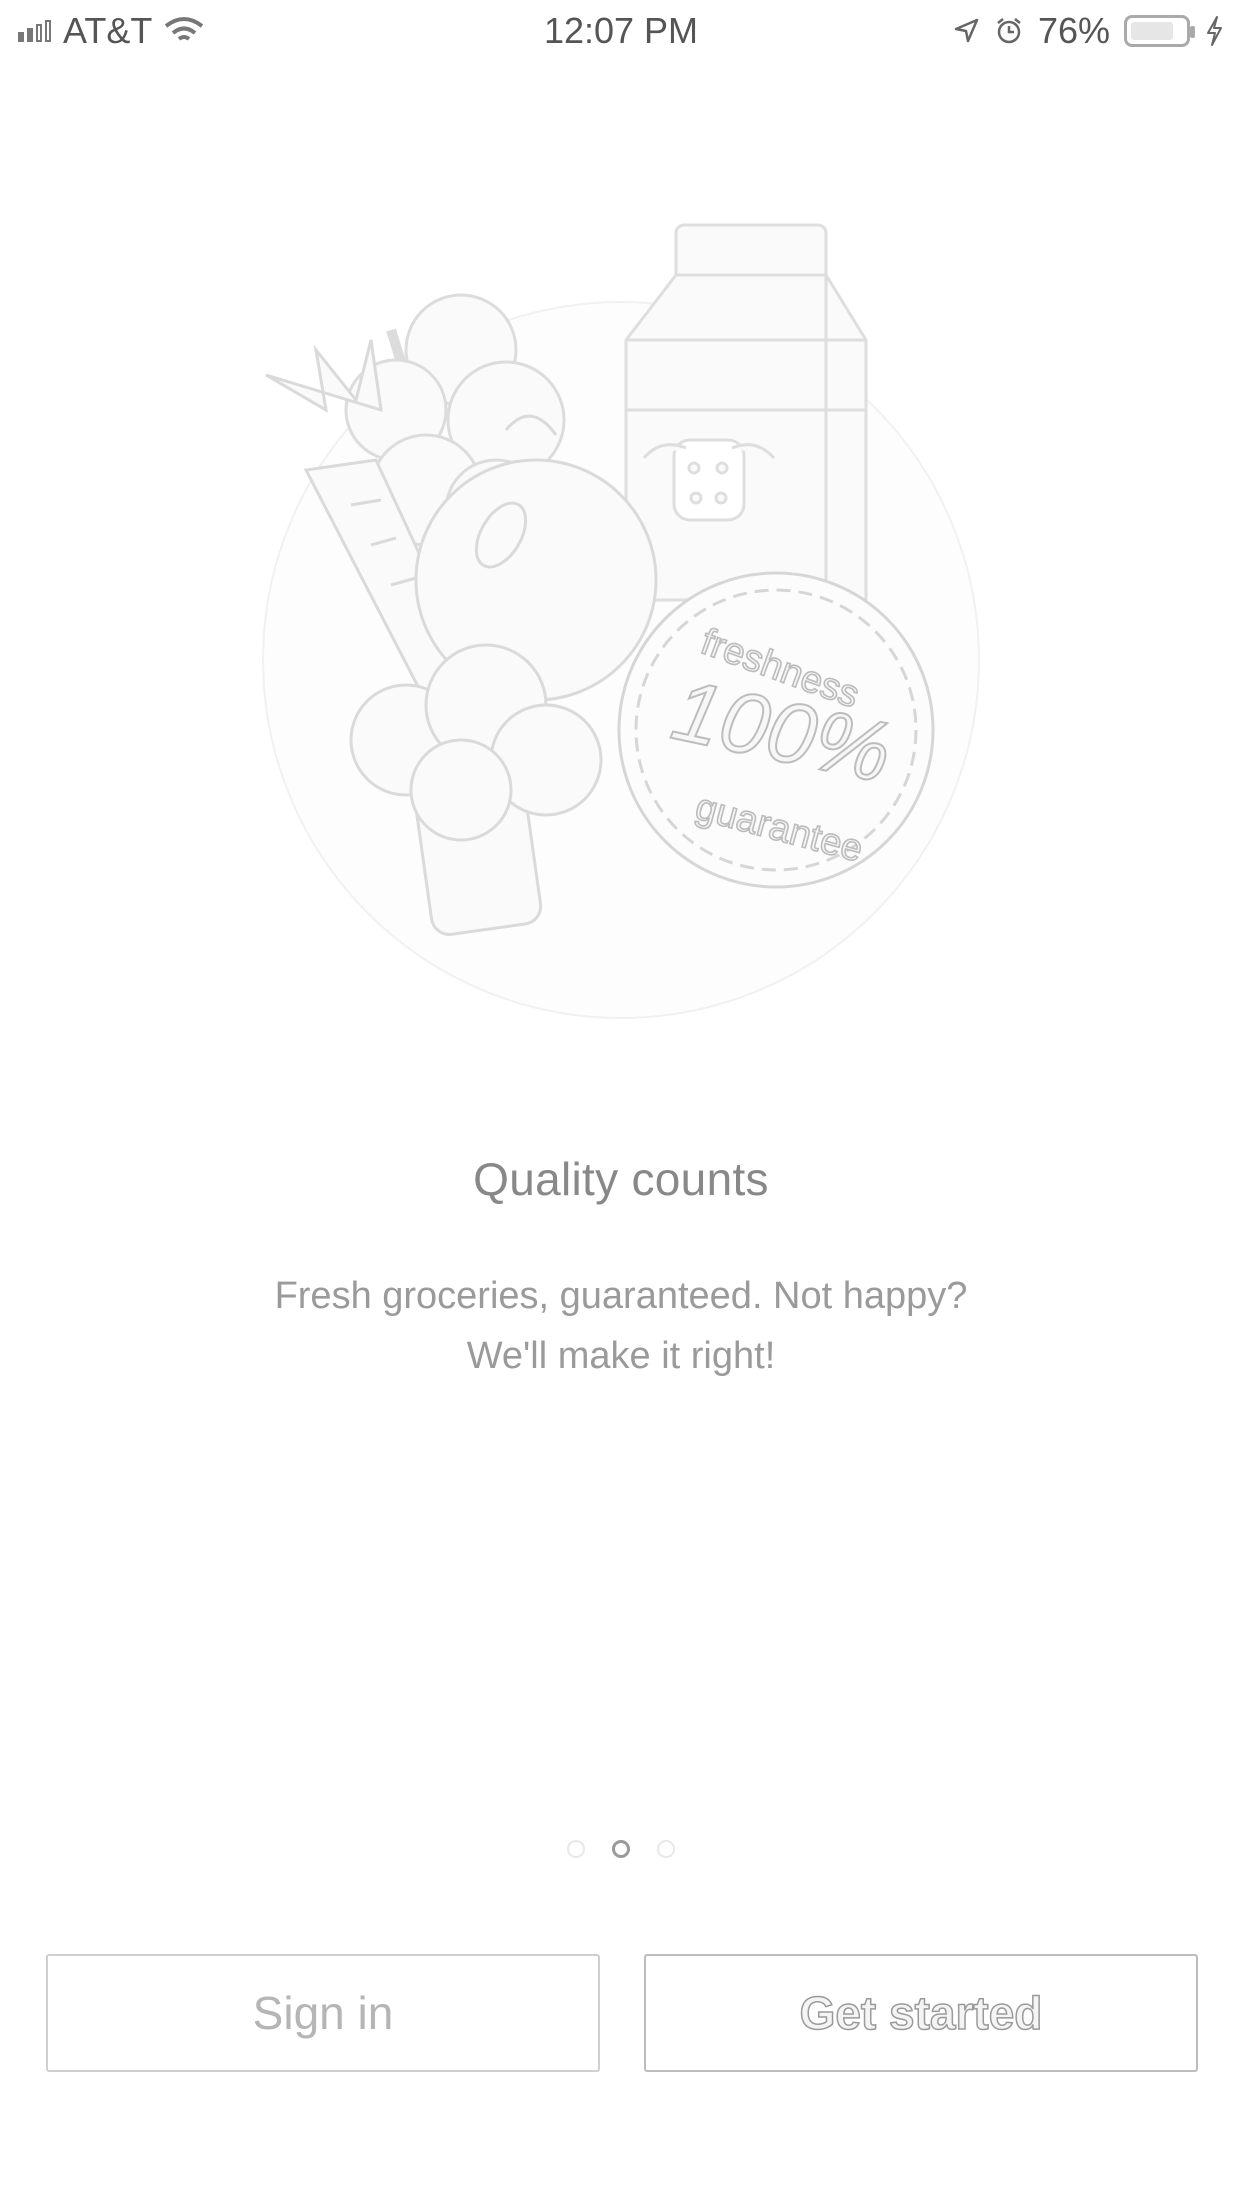  What do you see at coordinates (966, 30) in the screenshot?
I see `location-arrow-icon` at bounding box center [966, 30].